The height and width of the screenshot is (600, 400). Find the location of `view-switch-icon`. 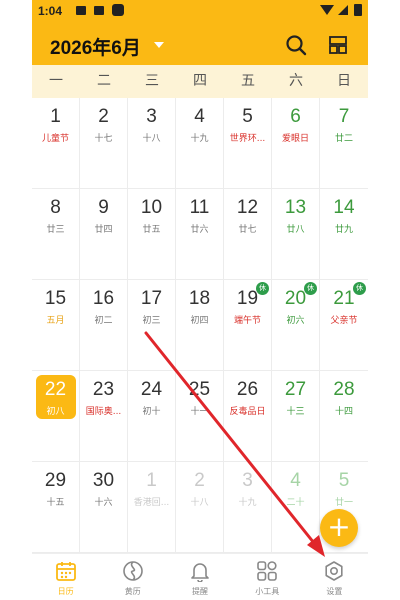

view-switch-icon is located at coordinates (338, 45).